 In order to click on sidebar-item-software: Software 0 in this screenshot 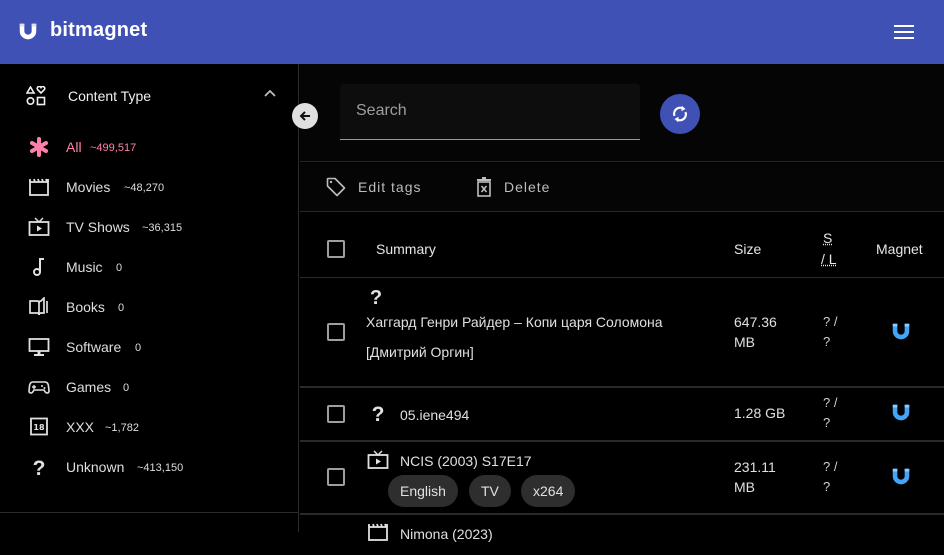, I will do `click(149, 347)`.